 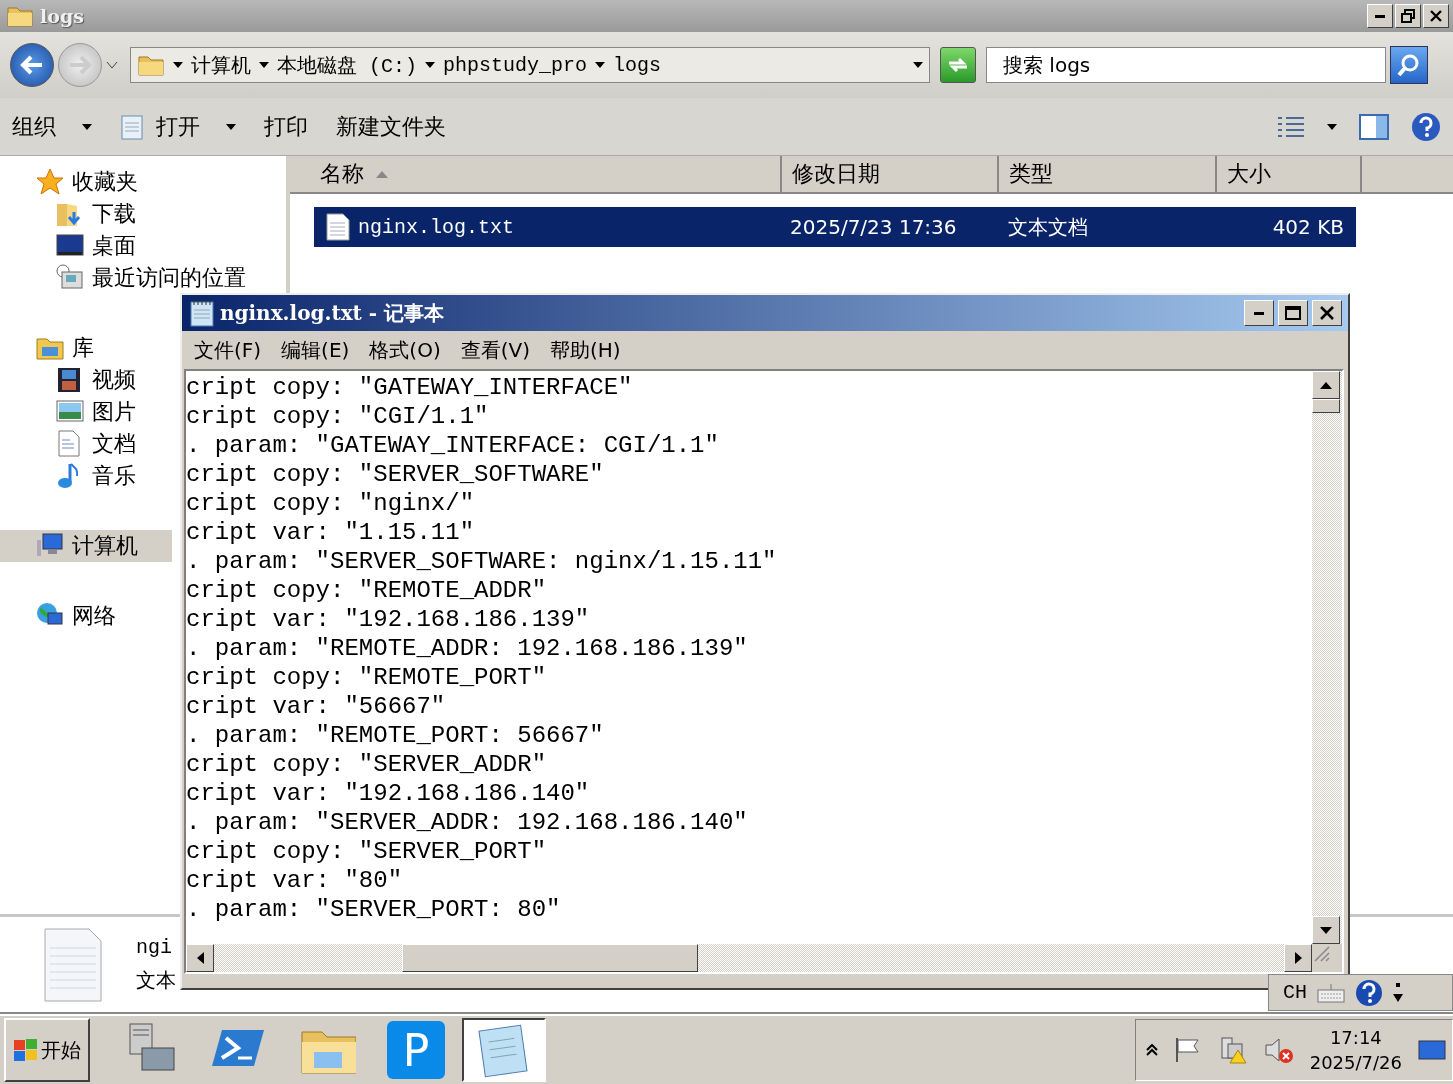 I want to click on details-file-name: ngi, so click(x=154, y=947).